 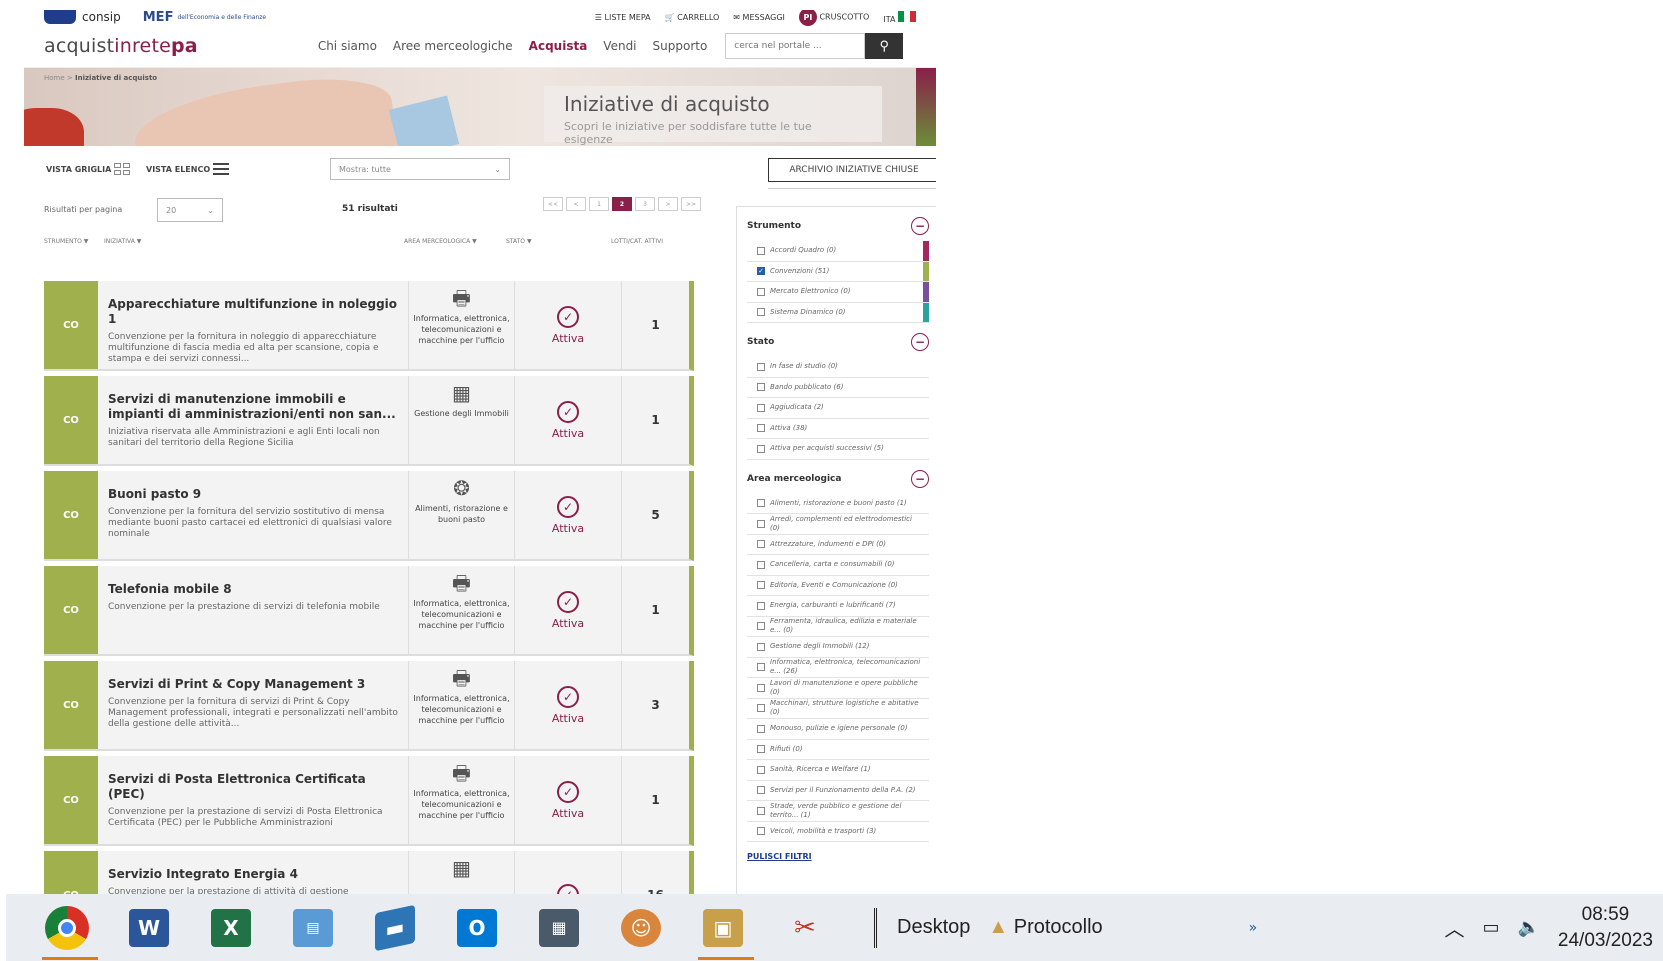 What do you see at coordinates (190, 210) in the screenshot?
I see `rpp-select: 20 ⌄` at bounding box center [190, 210].